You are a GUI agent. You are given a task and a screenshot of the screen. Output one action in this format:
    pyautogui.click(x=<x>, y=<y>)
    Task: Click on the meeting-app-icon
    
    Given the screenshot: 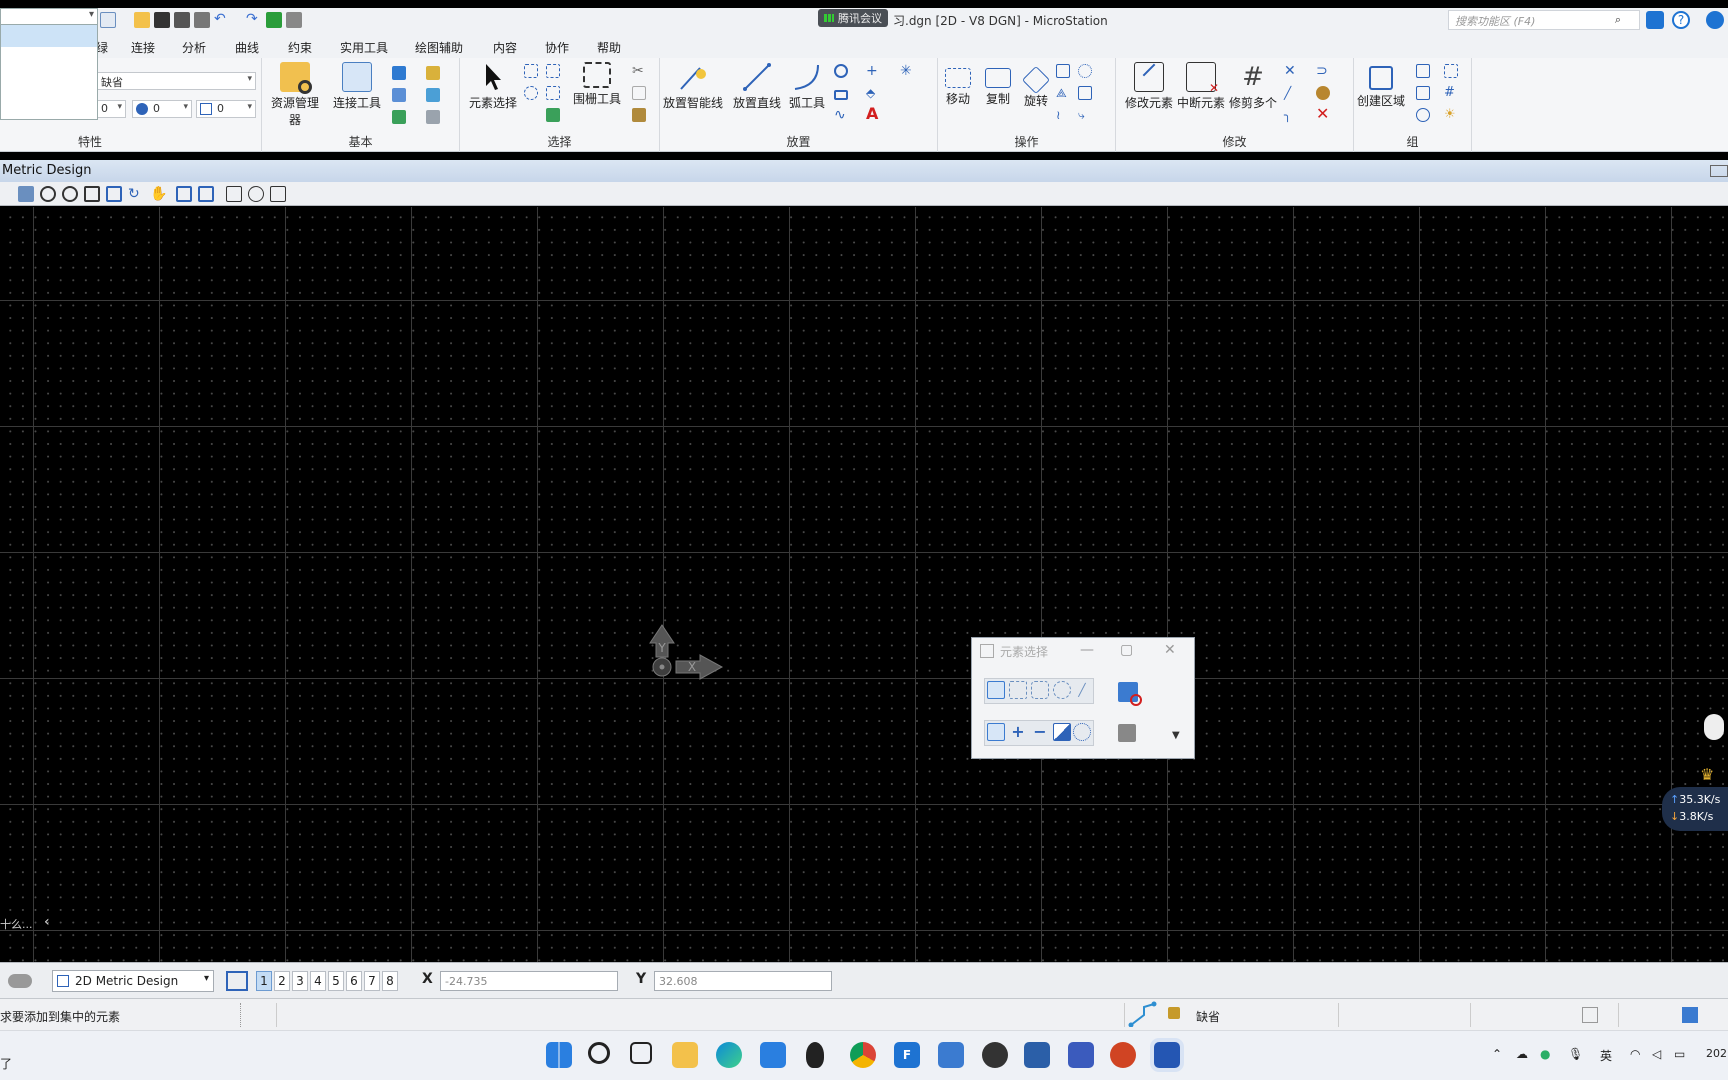 What is the action you would take?
    pyautogui.click(x=1081, y=1055)
    